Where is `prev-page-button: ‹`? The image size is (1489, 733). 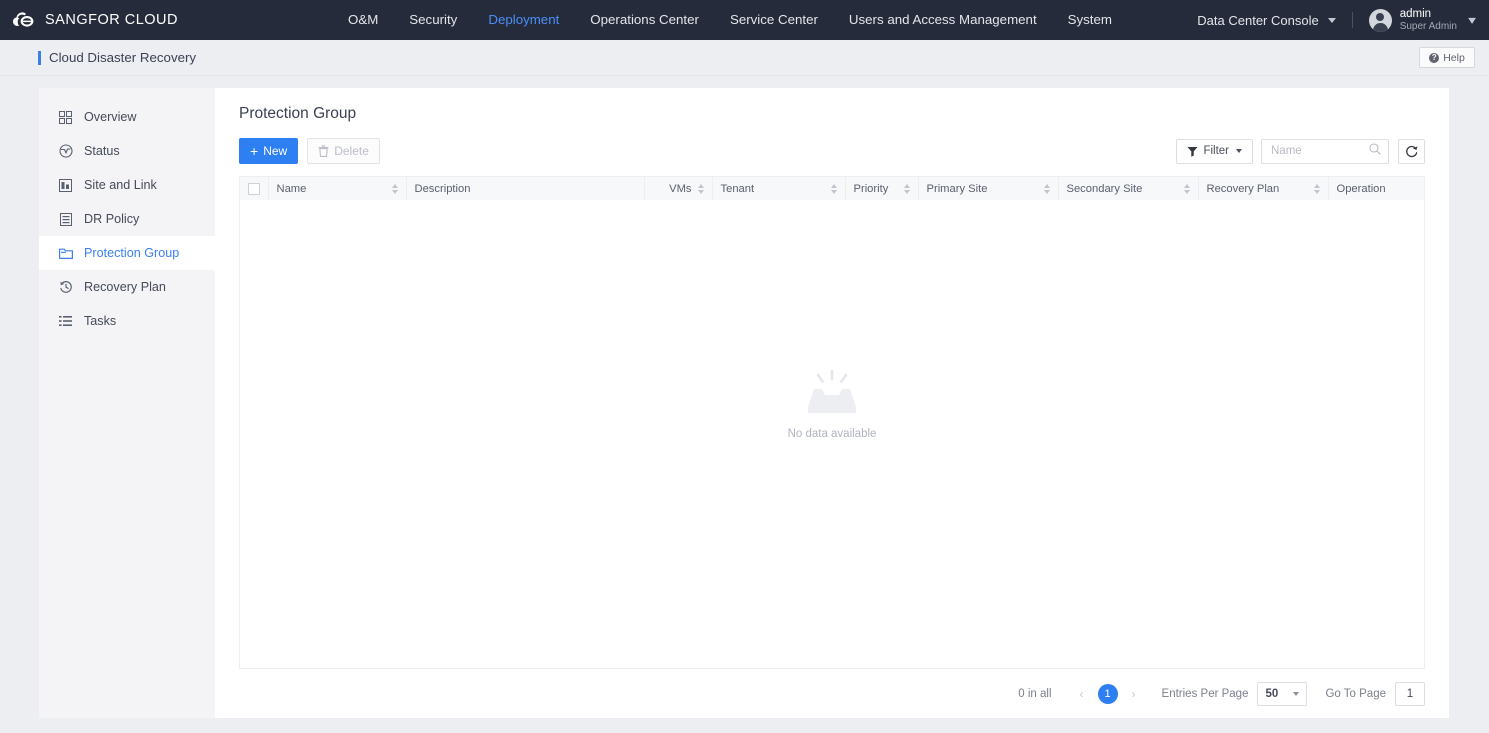 prev-page-button: ‹ is located at coordinates (1082, 694).